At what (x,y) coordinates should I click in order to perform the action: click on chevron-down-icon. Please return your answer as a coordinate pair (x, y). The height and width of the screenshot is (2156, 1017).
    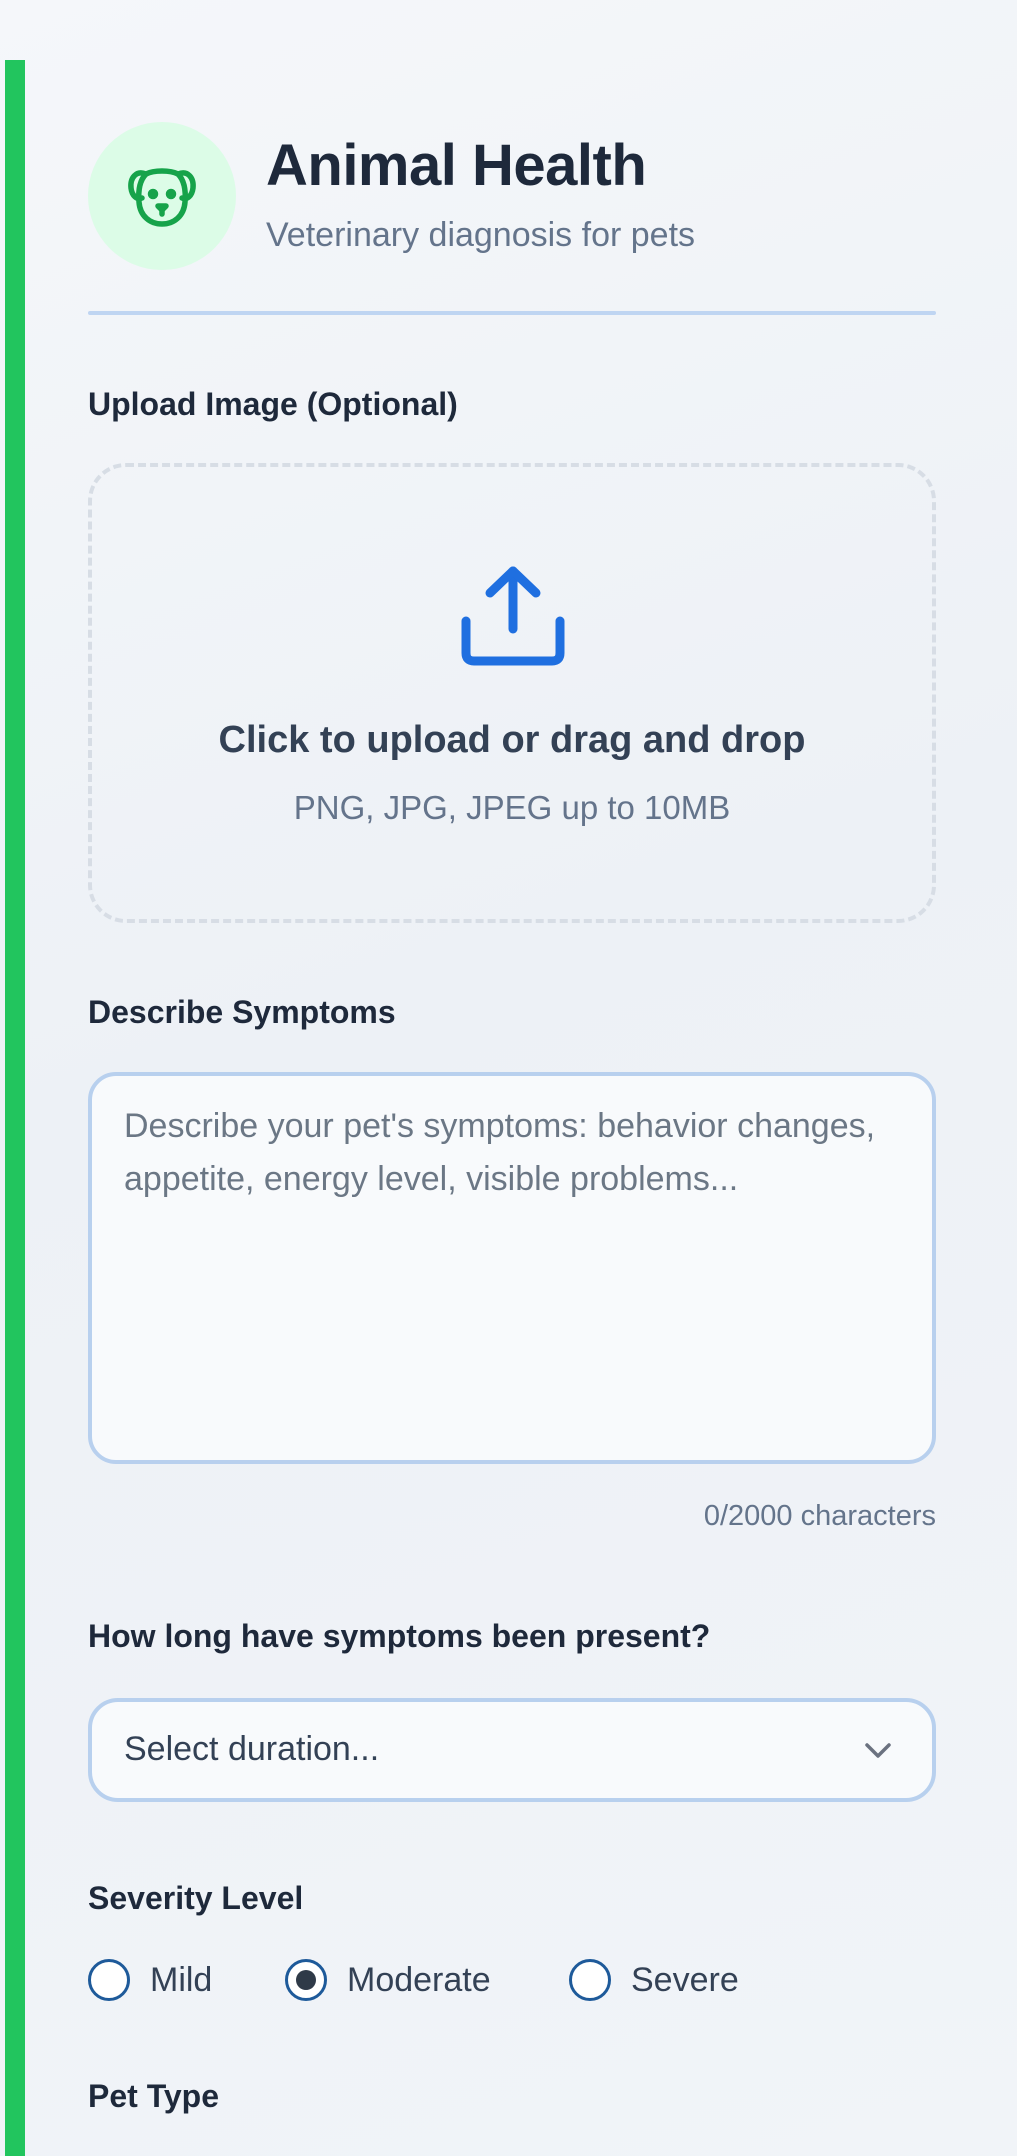
    Looking at the image, I should click on (878, 1750).